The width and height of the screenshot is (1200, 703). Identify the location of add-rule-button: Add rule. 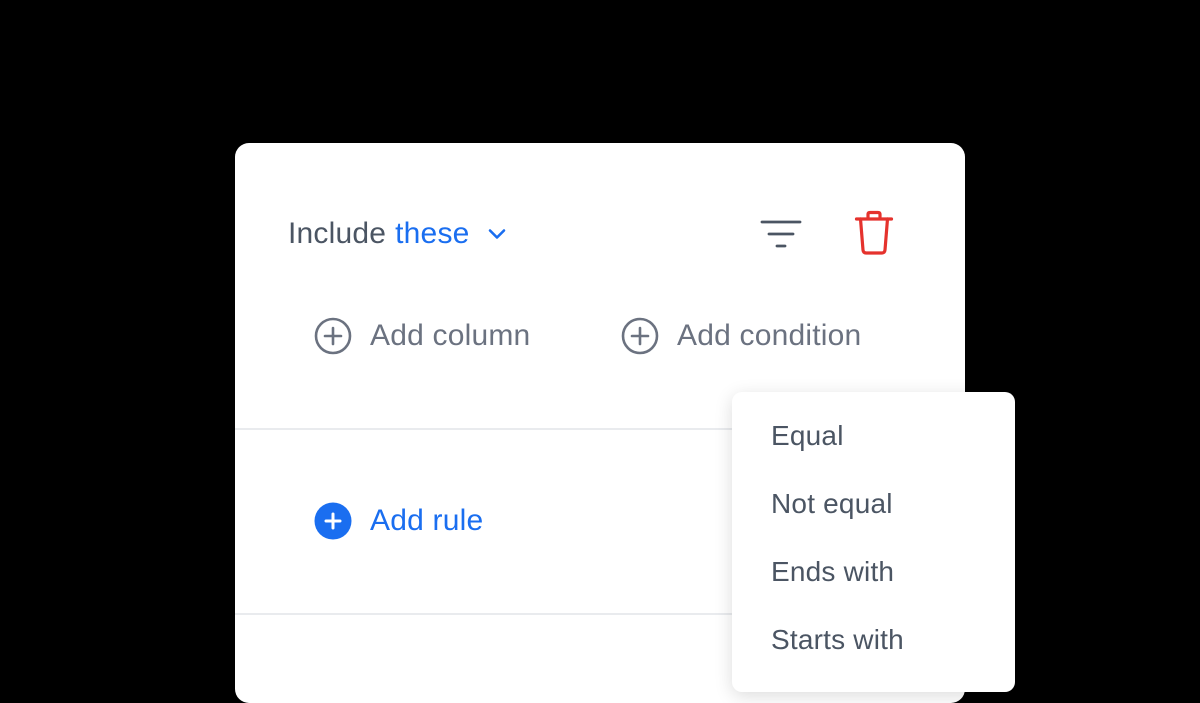
(398, 521).